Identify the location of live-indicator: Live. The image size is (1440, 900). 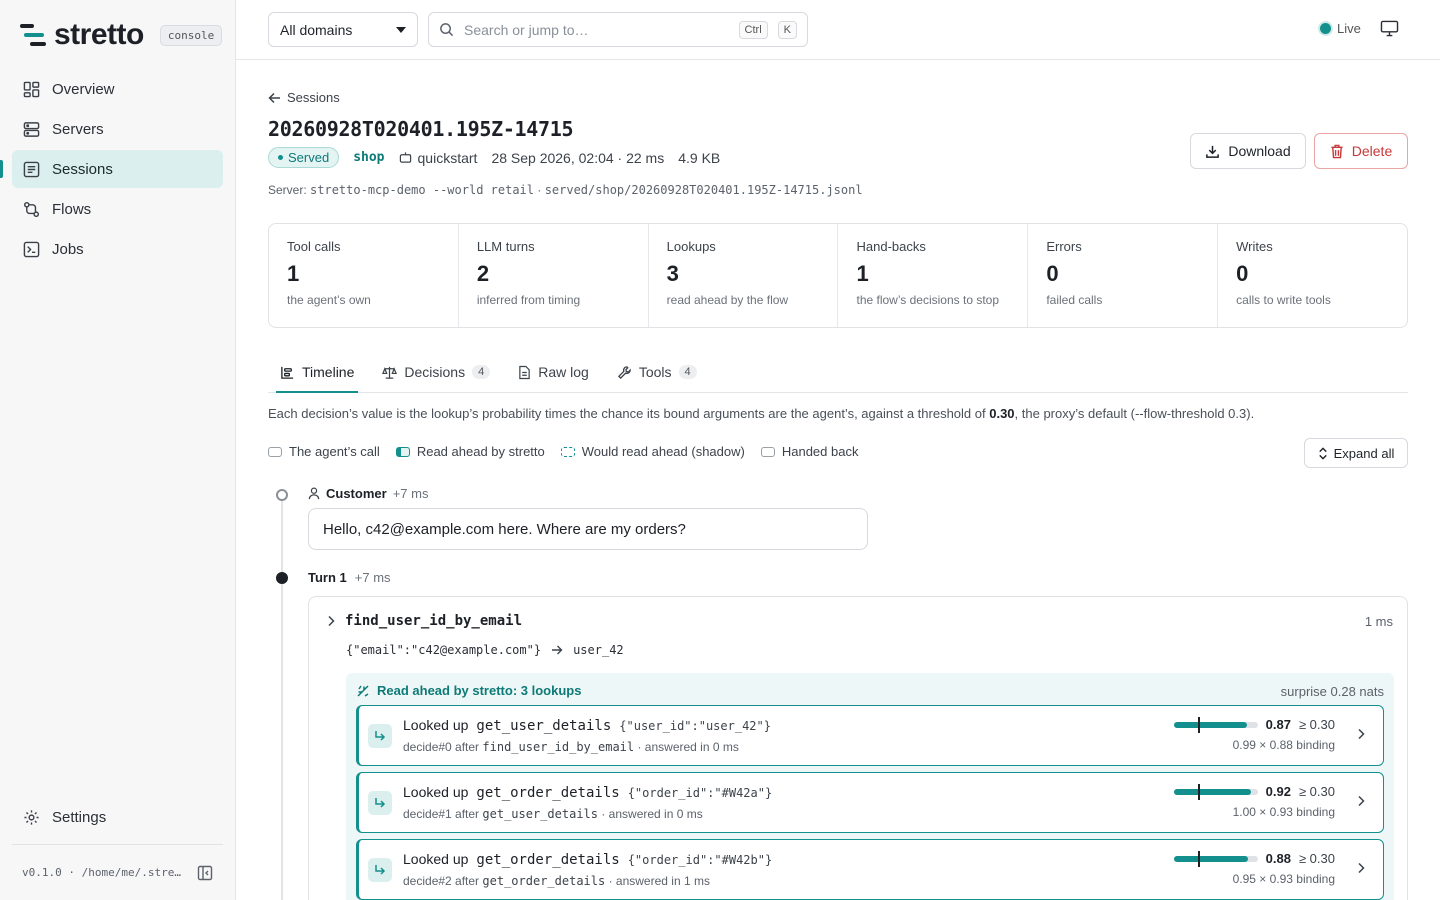
(1340, 28).